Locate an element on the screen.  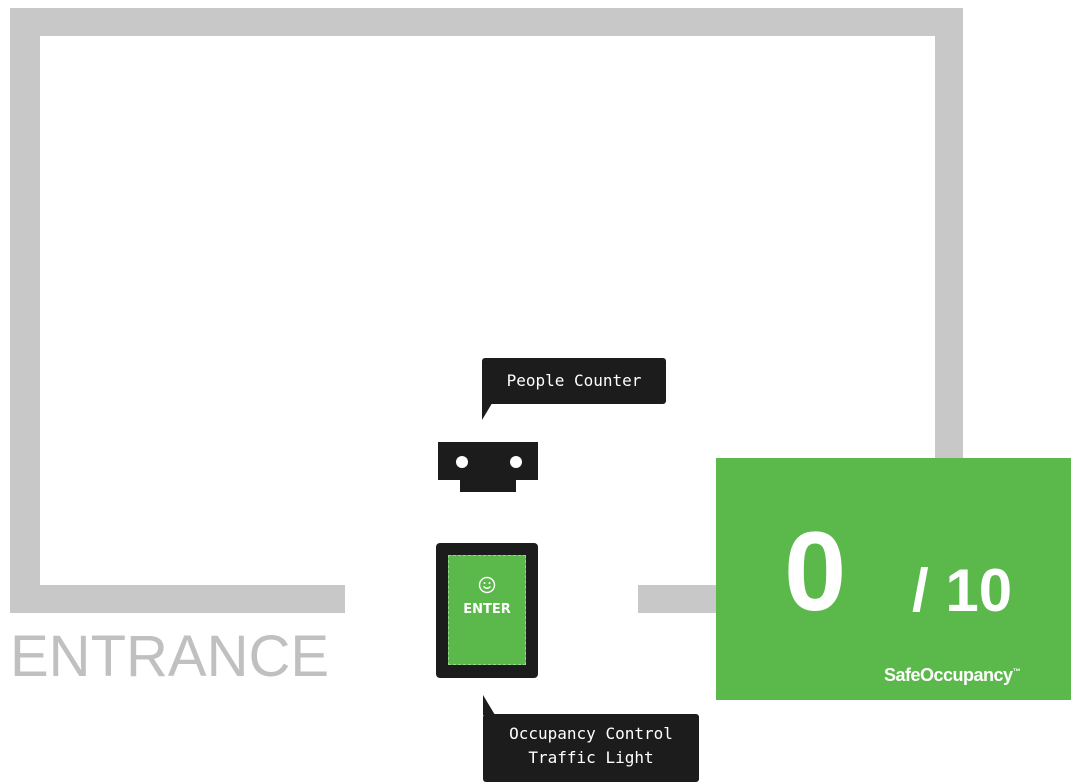
traffic-light-callout-tail is located at coordinates (489, 705).